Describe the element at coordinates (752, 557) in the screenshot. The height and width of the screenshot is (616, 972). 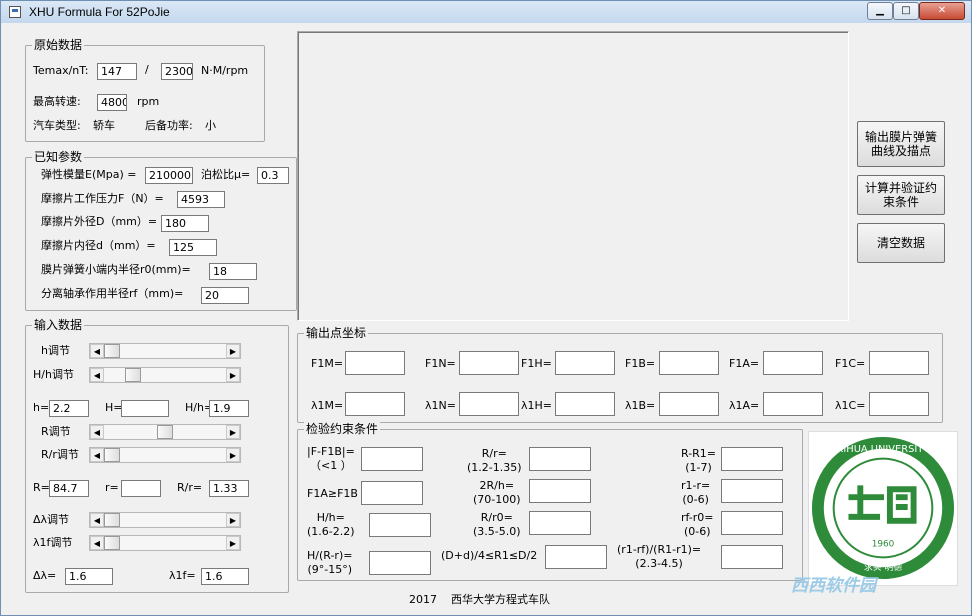
I see `check-input-c12` at that location.